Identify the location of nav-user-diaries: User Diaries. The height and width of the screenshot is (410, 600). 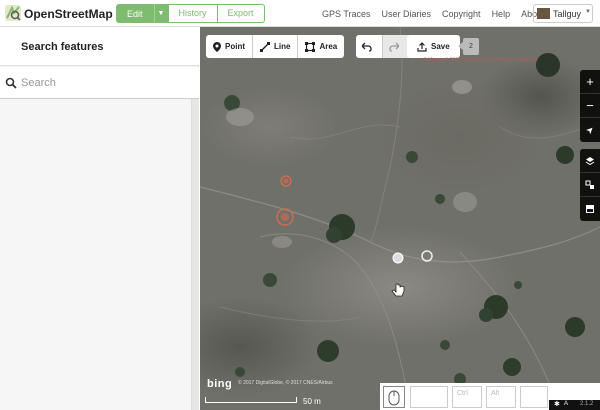
(407, 14).